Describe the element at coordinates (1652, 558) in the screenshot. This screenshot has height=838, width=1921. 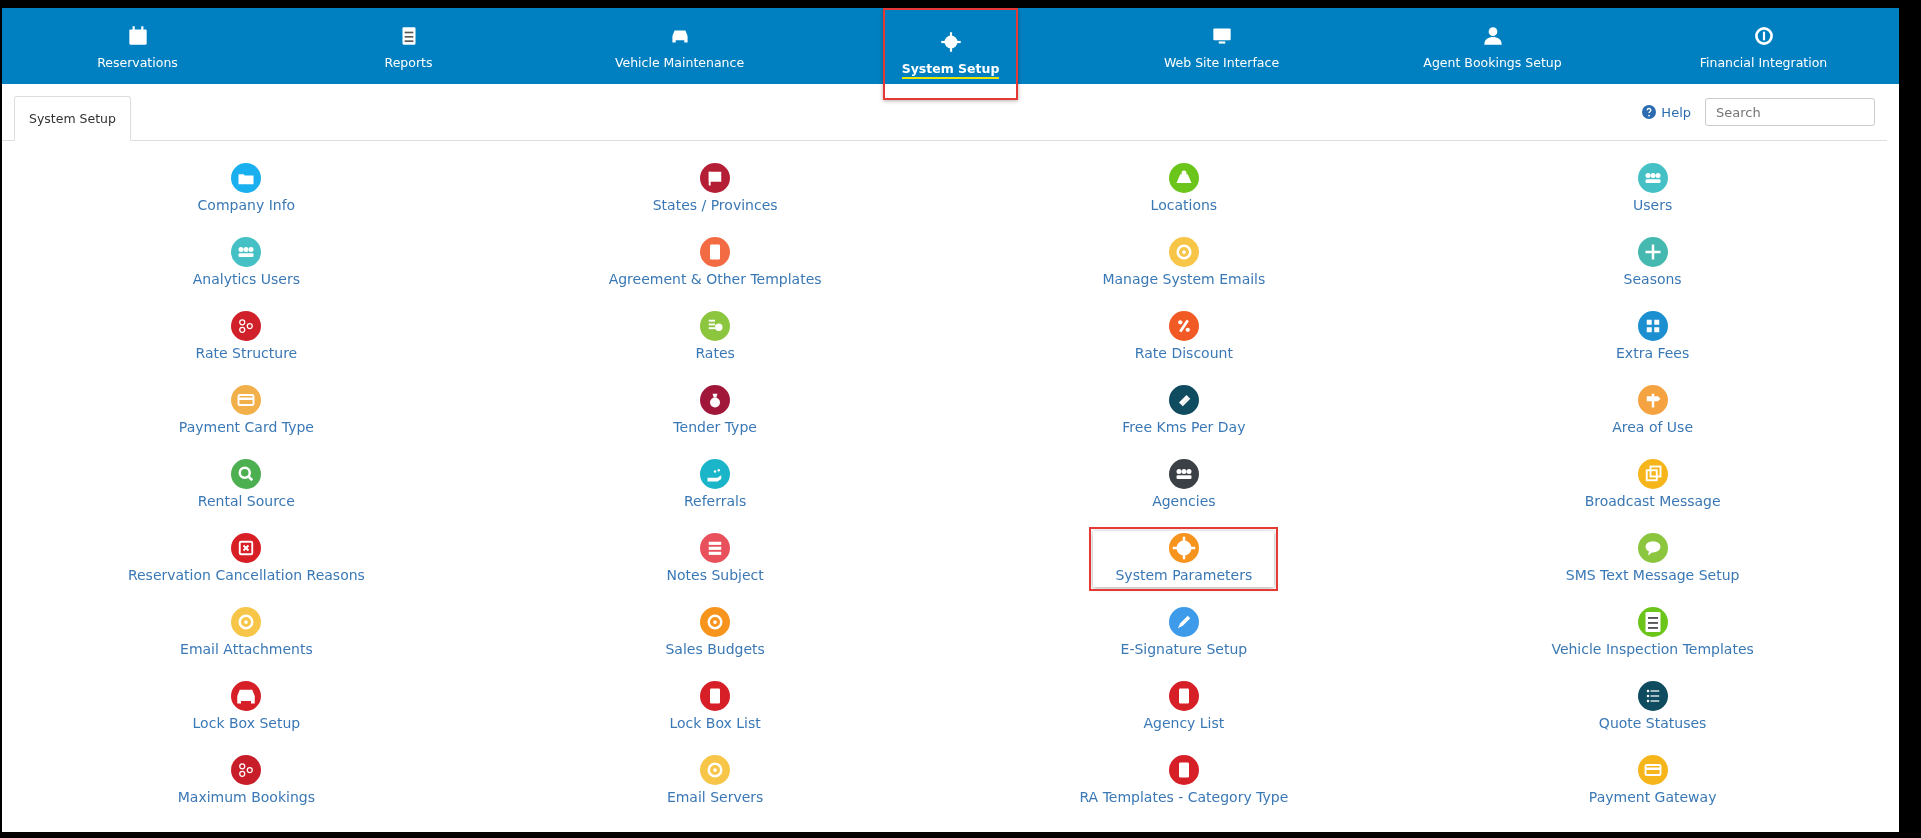
I see `setup-link: SMS Text Message Setup` at that location.